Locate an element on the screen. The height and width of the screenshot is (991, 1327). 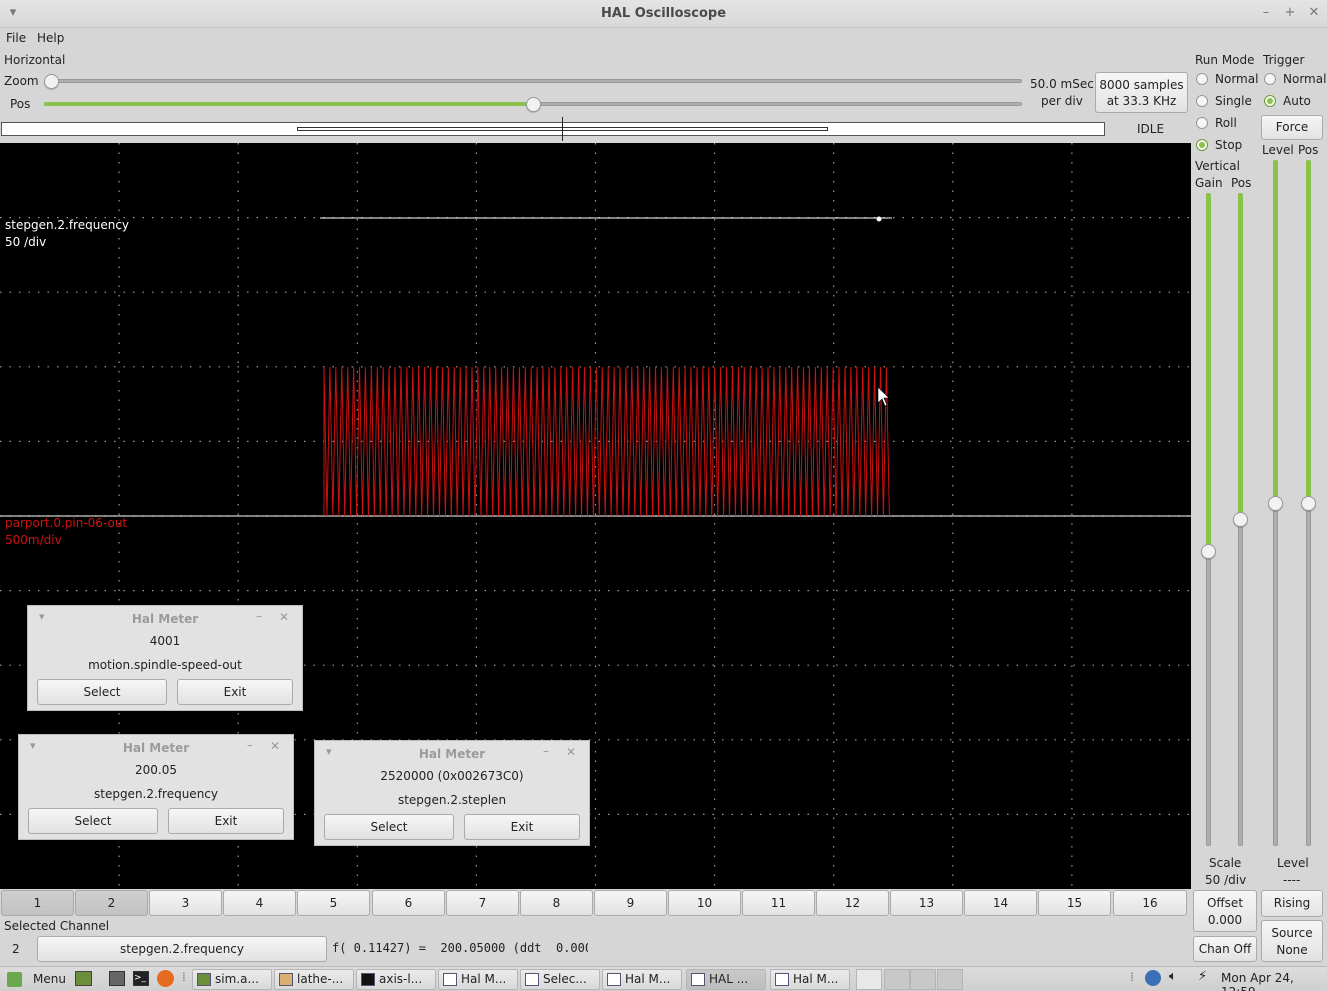
pos-slider-knob is located at coordinates (533, 104).